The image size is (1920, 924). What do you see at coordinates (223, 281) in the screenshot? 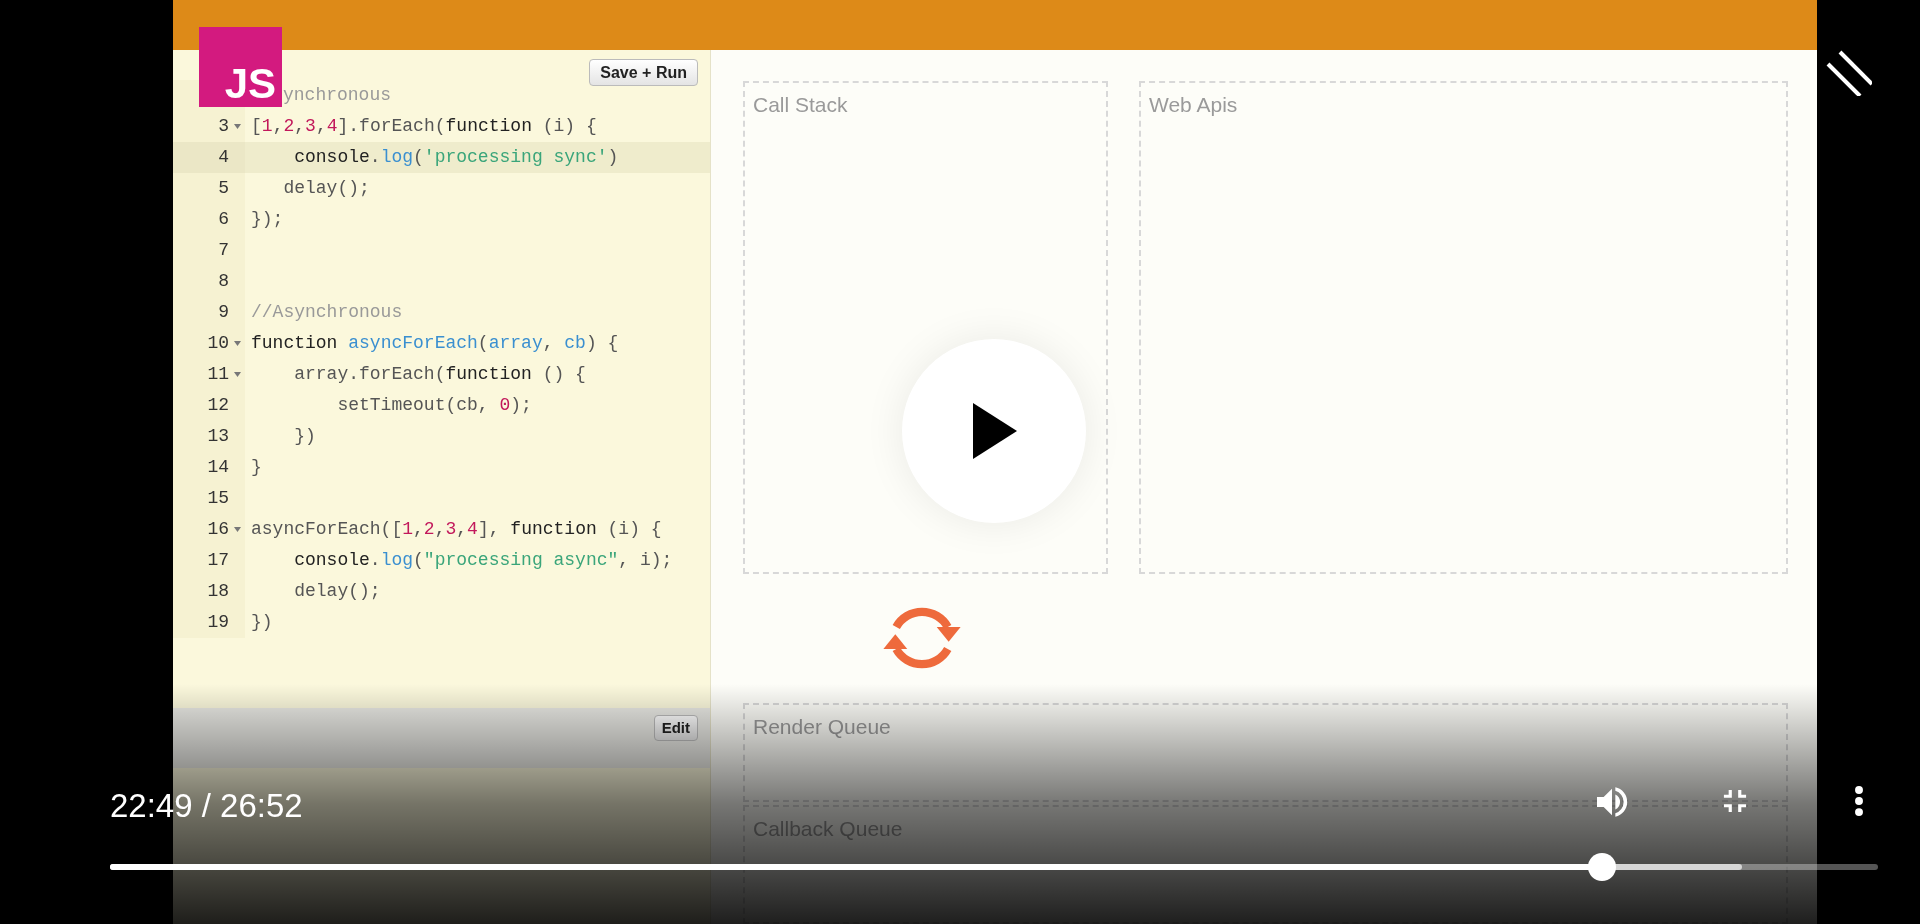
I see `line-number: 8` at bounding box center [223, 281].